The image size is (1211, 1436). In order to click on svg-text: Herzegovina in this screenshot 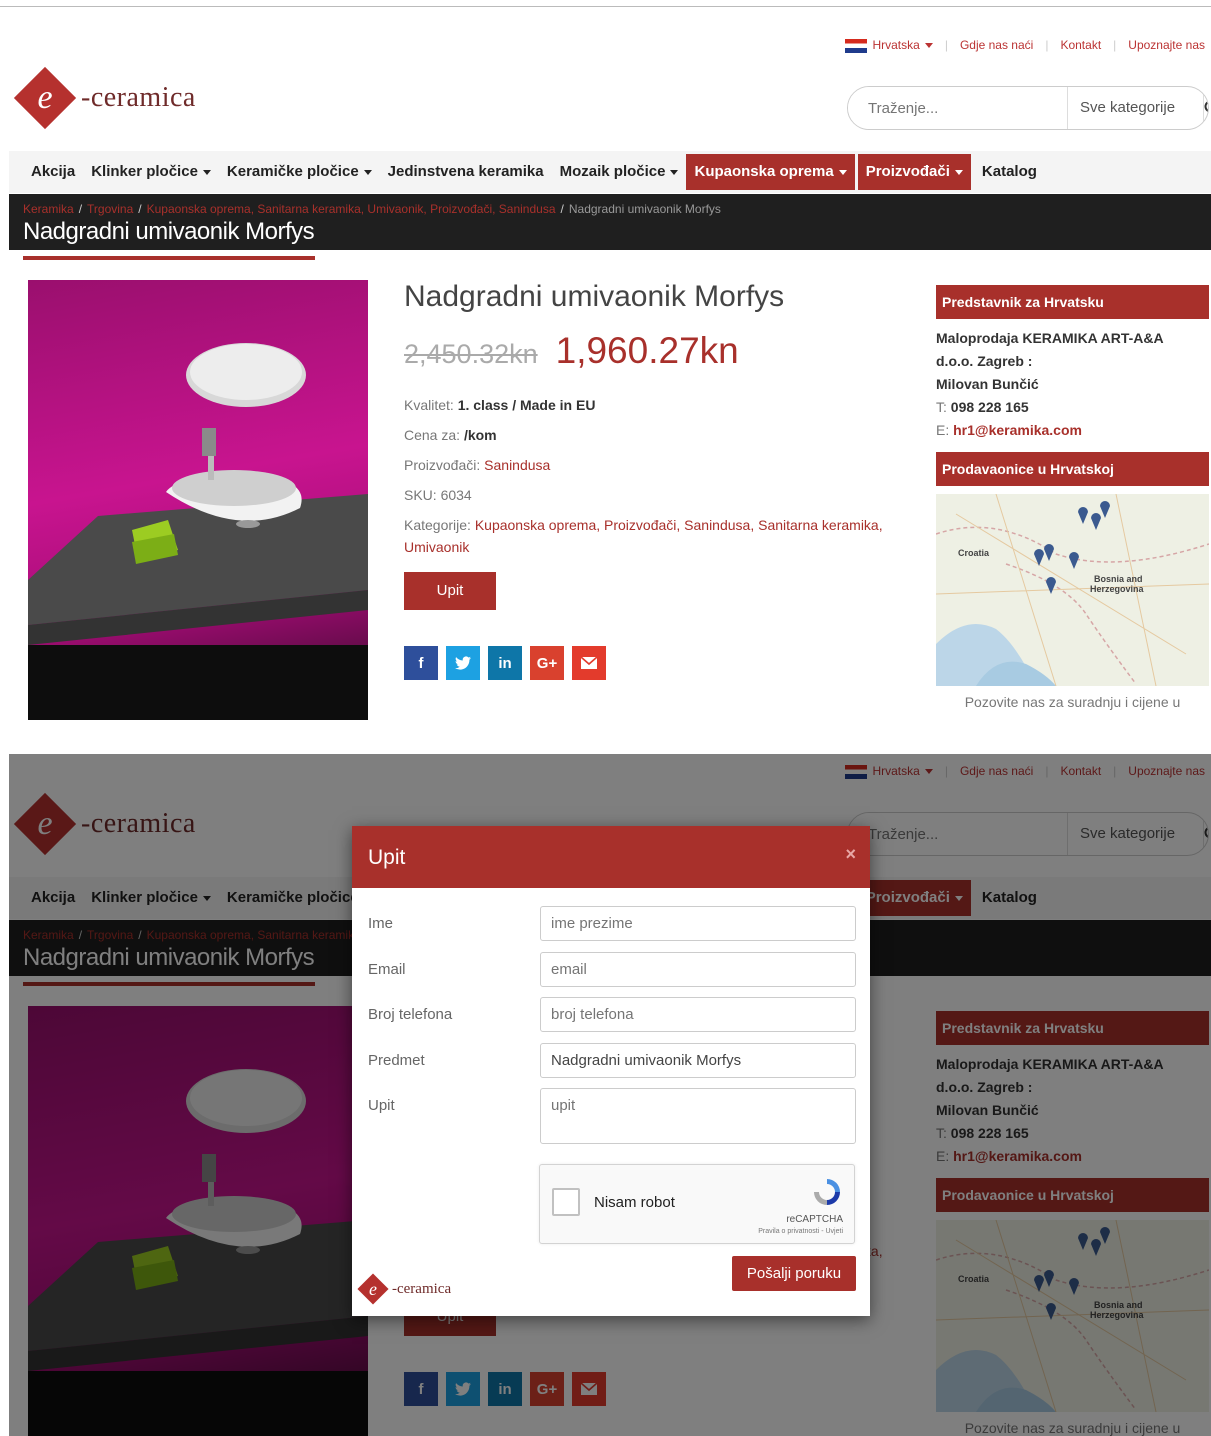, I will do `click(1117, 589)`.